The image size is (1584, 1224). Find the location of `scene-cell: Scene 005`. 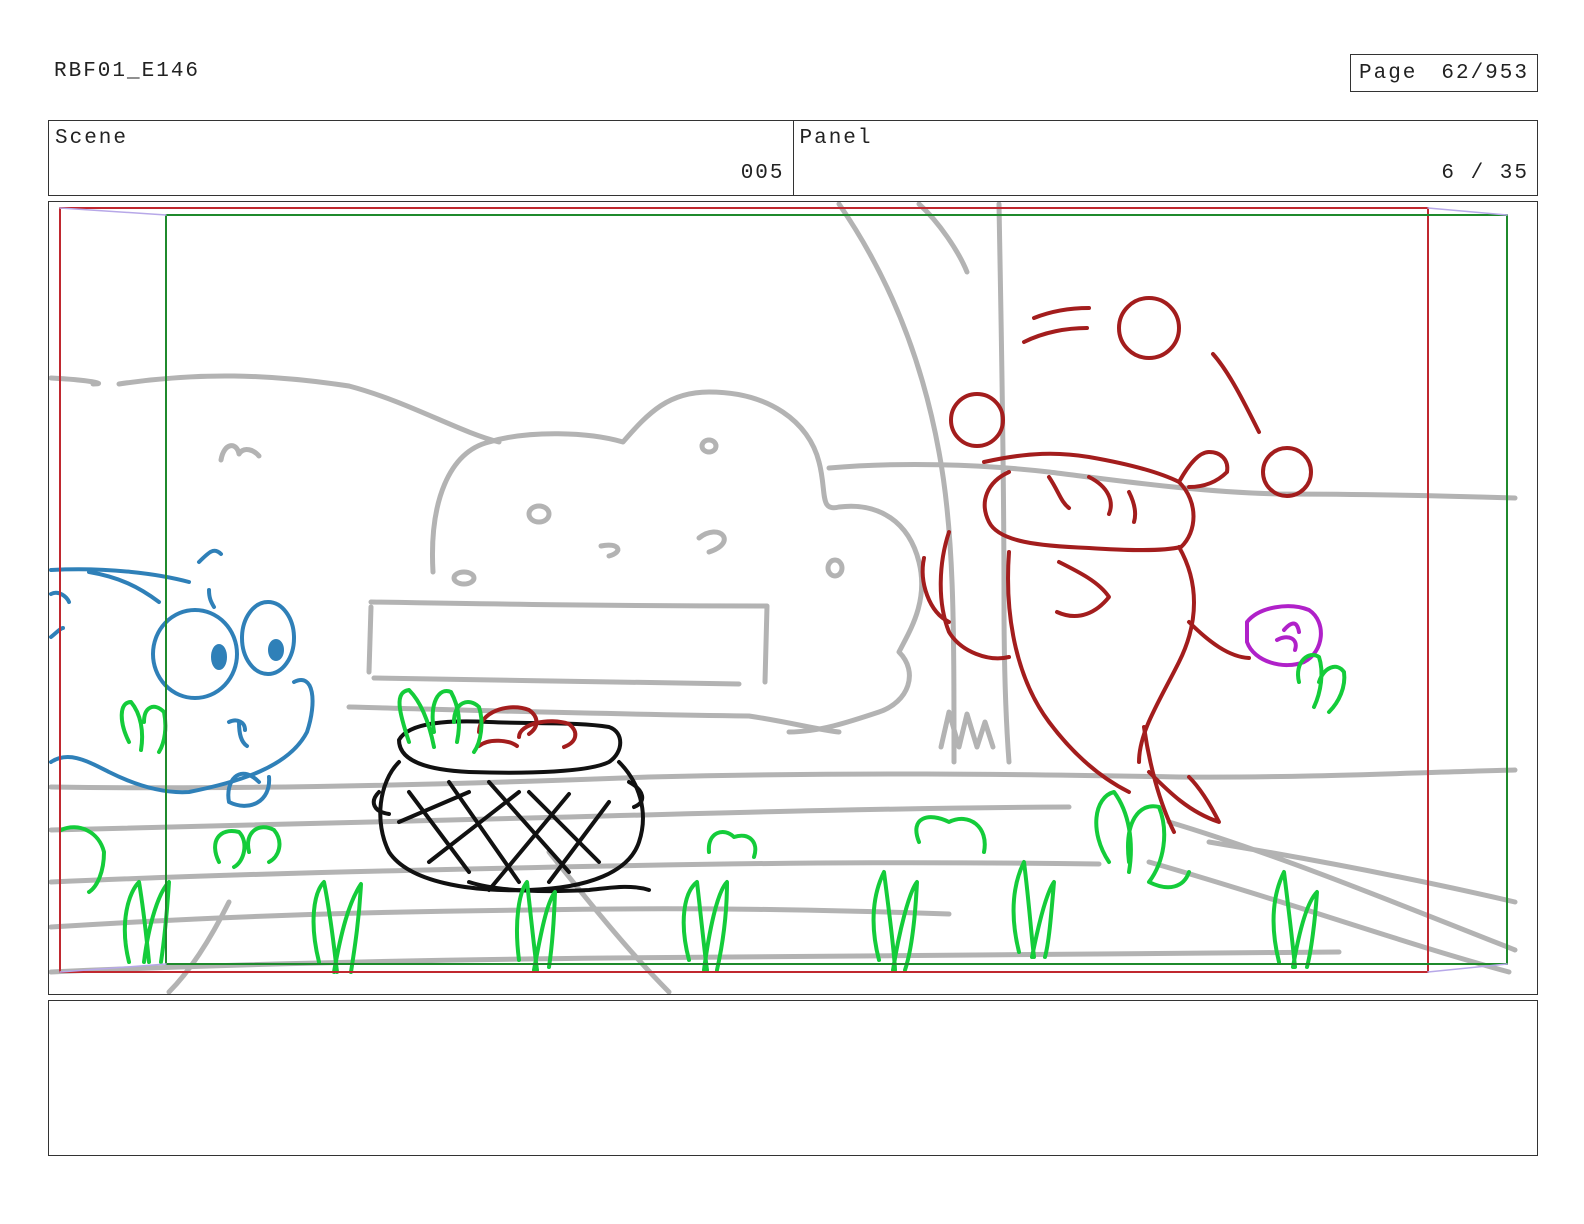

scene-cell: Scene 005 is located at coordinates (421, 158).